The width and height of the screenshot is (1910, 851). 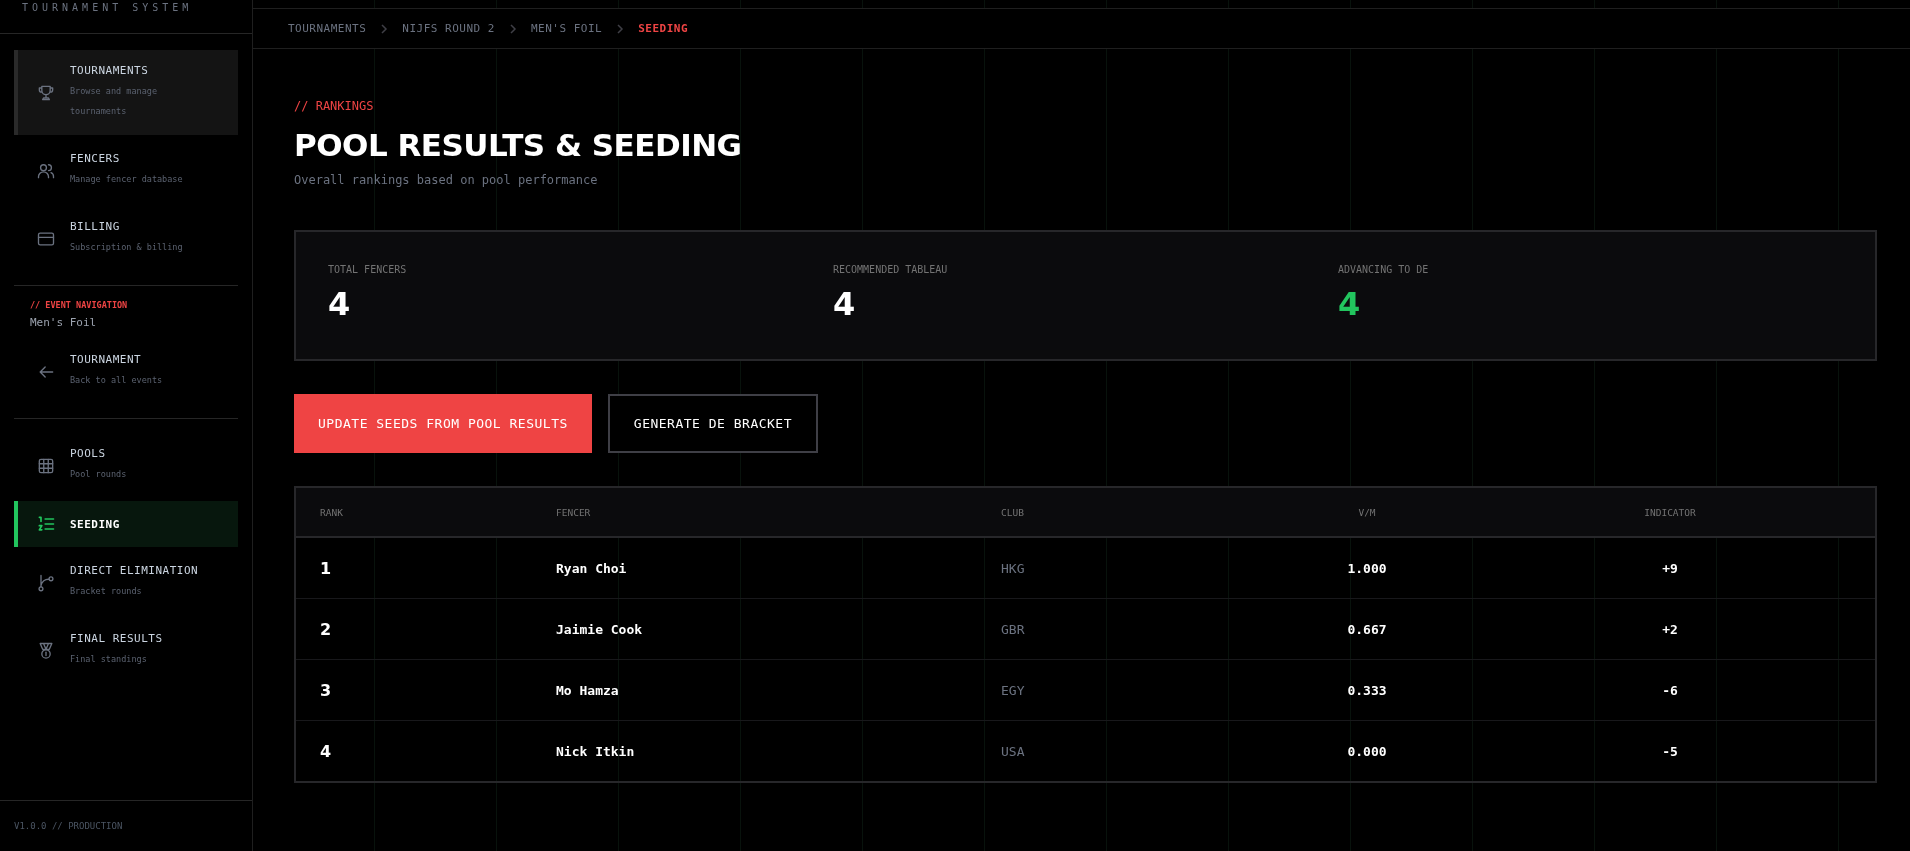 What do you see at coordinates (1670, 512) in the screenshot?
I see `column-header: INDICATOR` at bounding box center [1670, 512].